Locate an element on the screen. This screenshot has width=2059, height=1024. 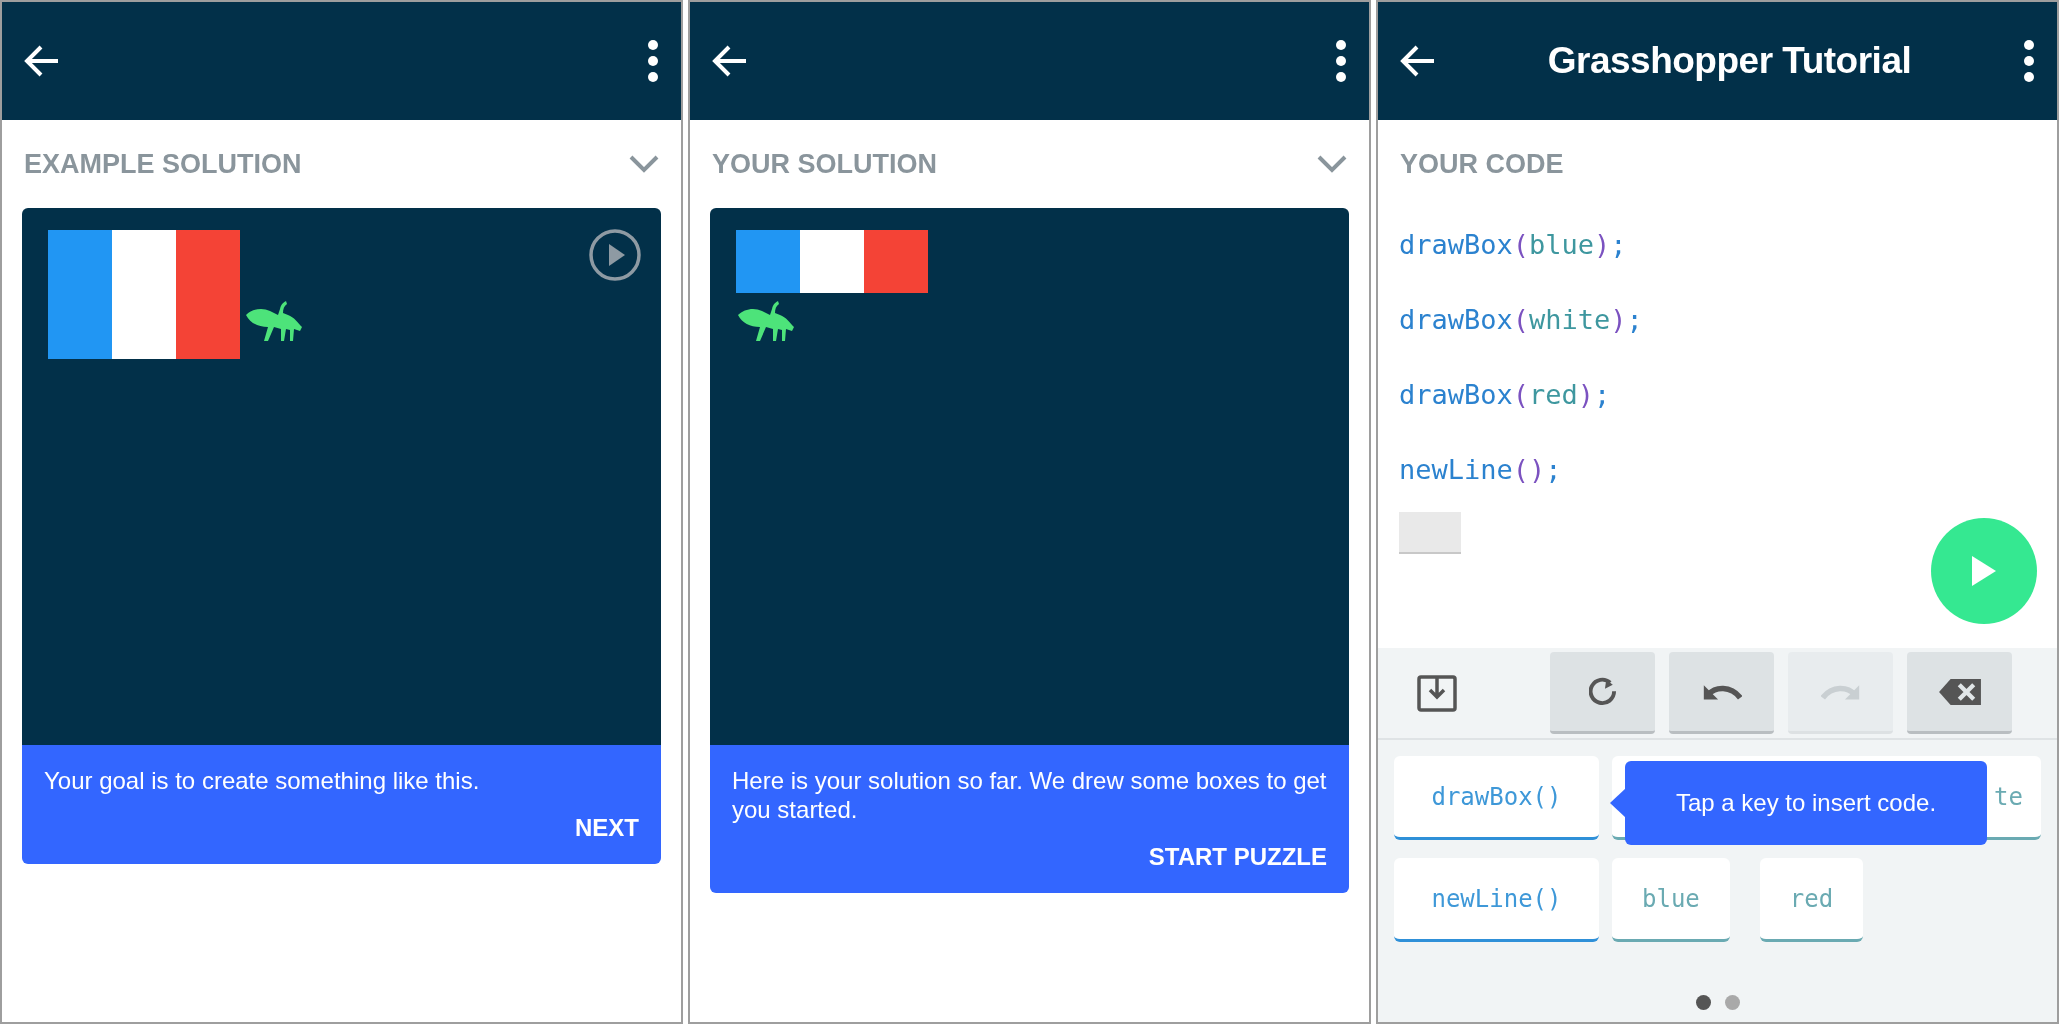
download-tray-icon is located at coordinates (1437, 693).